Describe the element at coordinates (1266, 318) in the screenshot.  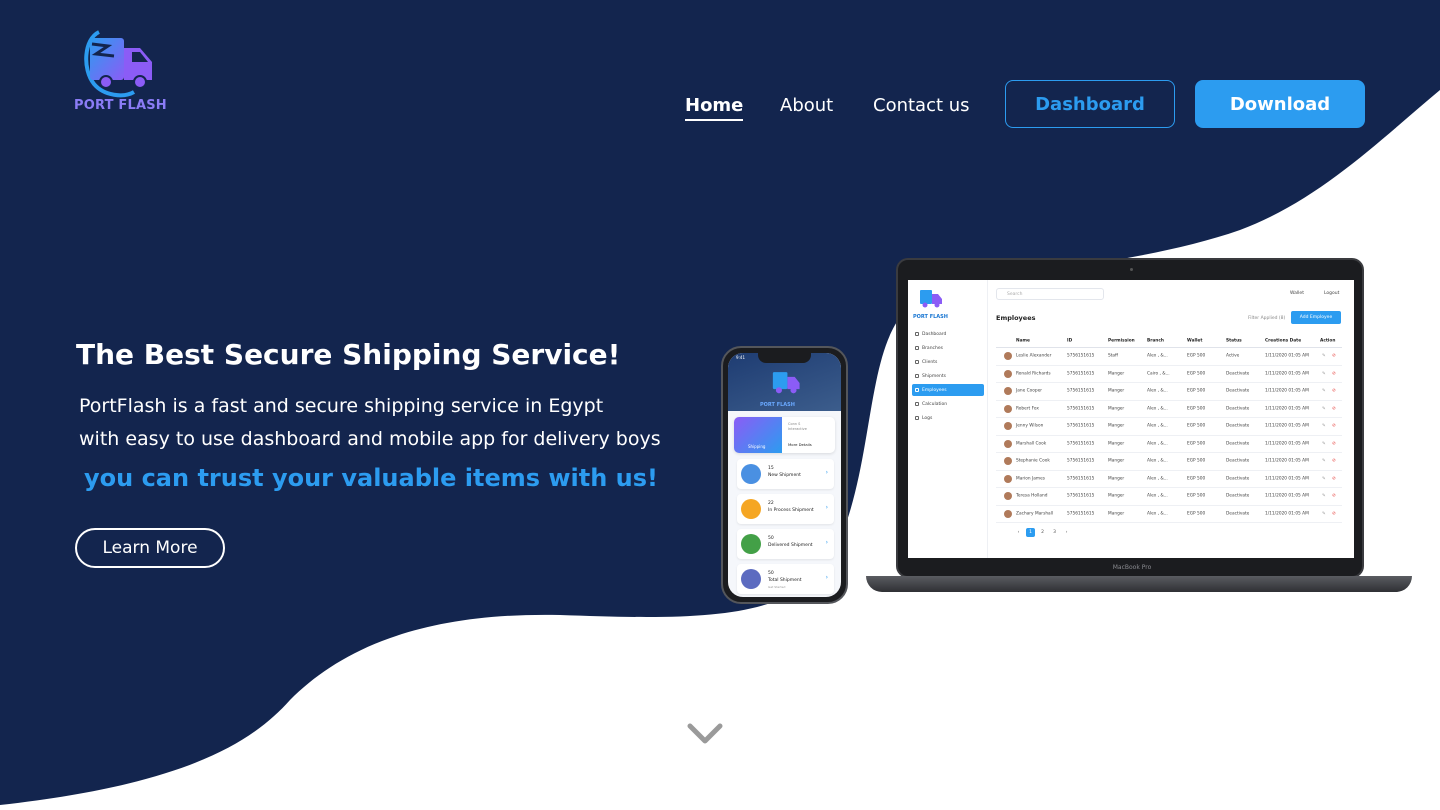
I see `filter-indicator: Filter Applied (8)` at that location.